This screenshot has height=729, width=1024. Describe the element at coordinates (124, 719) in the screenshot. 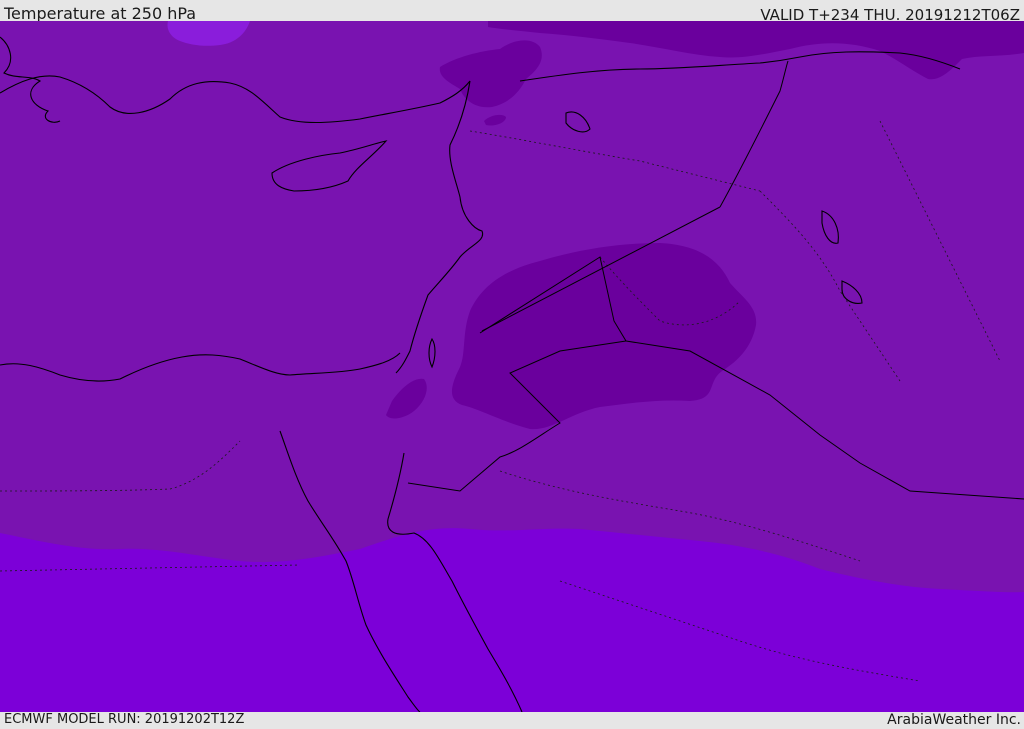

I see `model-run-label: ECMWF MODEL RUN: 20191202T12Z` at that location.